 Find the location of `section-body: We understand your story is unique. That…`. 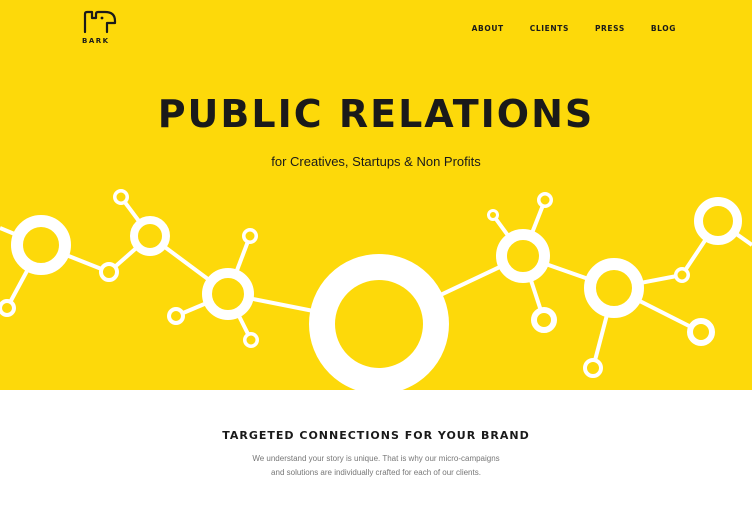

section-body: We understand your story is unique. That… is located at coordinates (376, 466).